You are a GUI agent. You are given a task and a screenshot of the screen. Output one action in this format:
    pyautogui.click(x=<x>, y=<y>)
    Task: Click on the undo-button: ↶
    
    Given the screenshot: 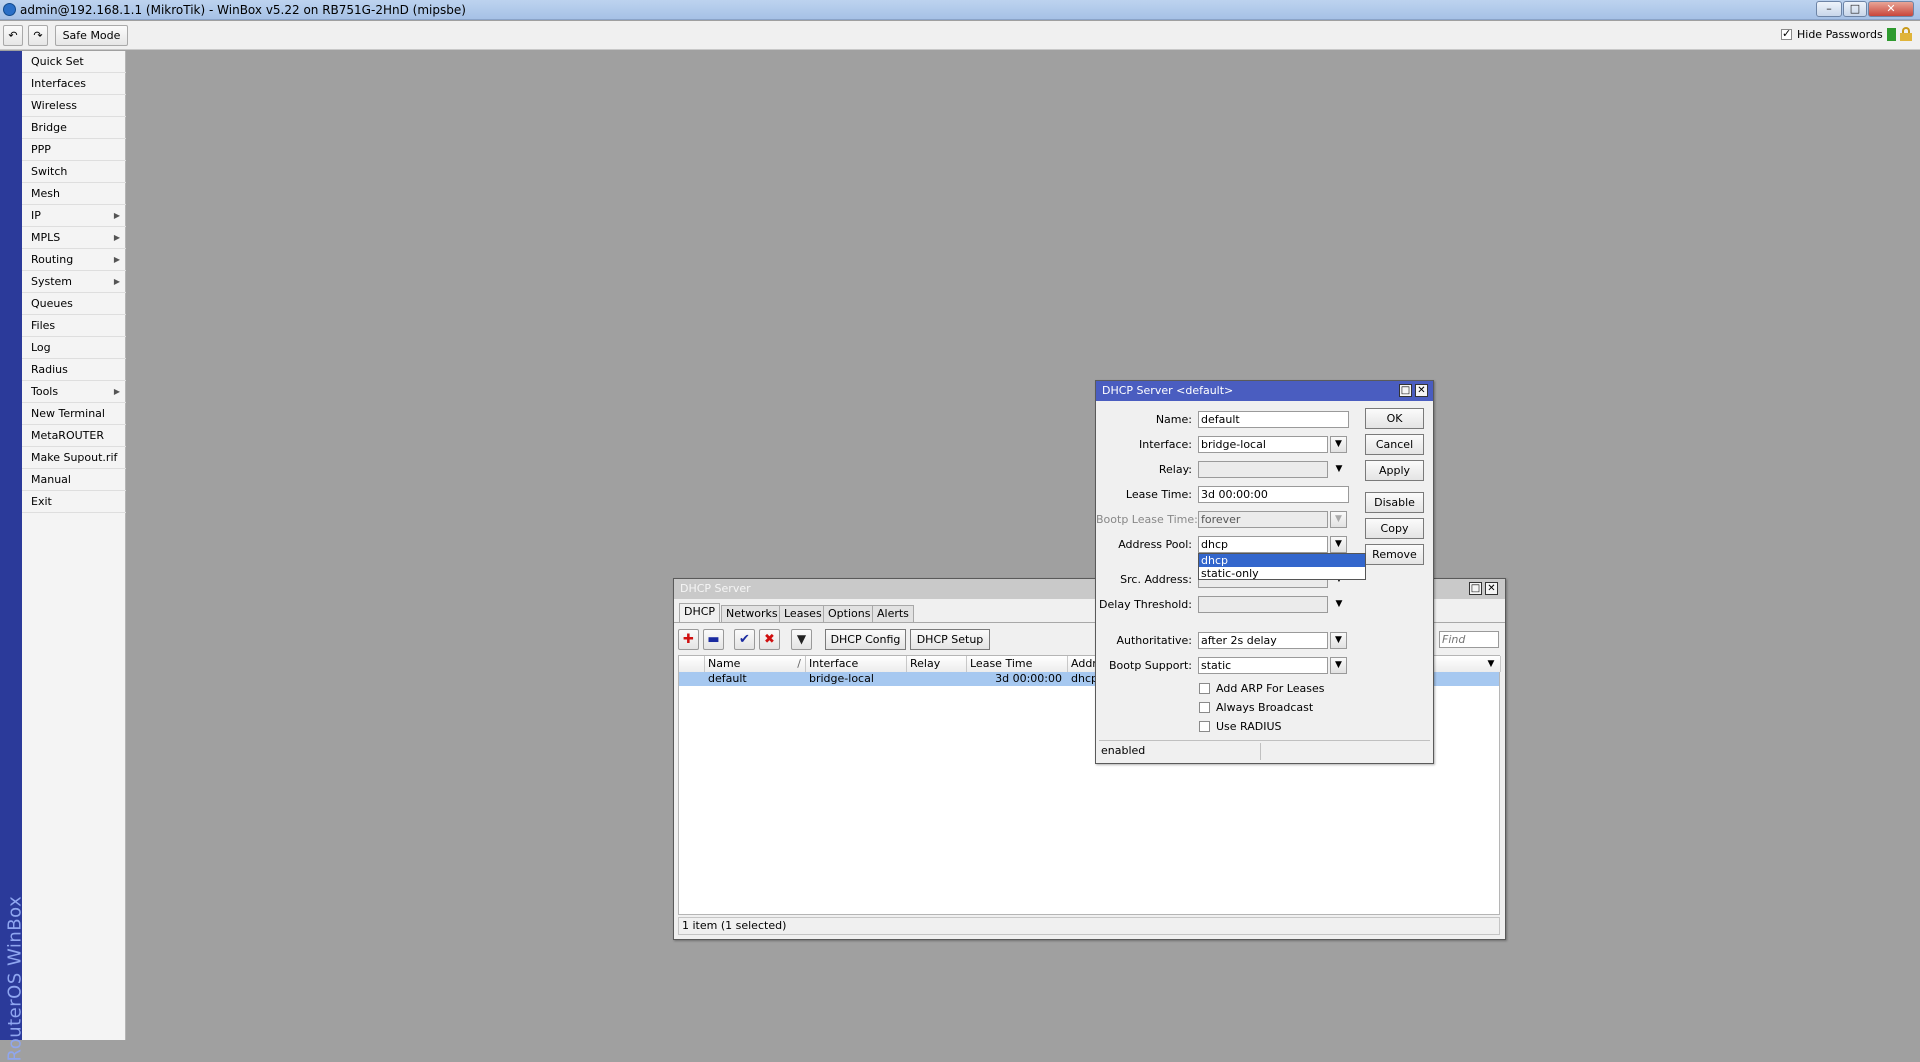 What is the action you would take?
    pyautogui.click(x=13, y=35)
    